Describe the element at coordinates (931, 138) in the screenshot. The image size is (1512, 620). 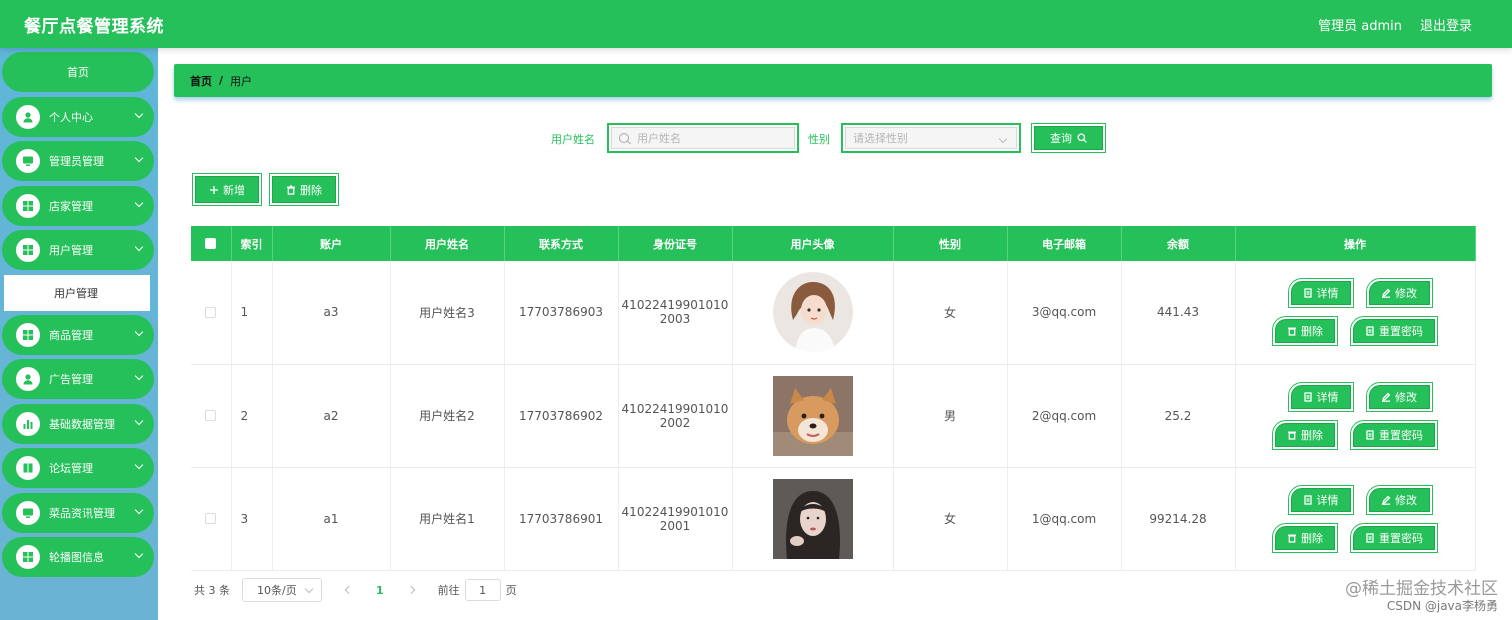
I see `gender-select: 请选择性别` at that location.